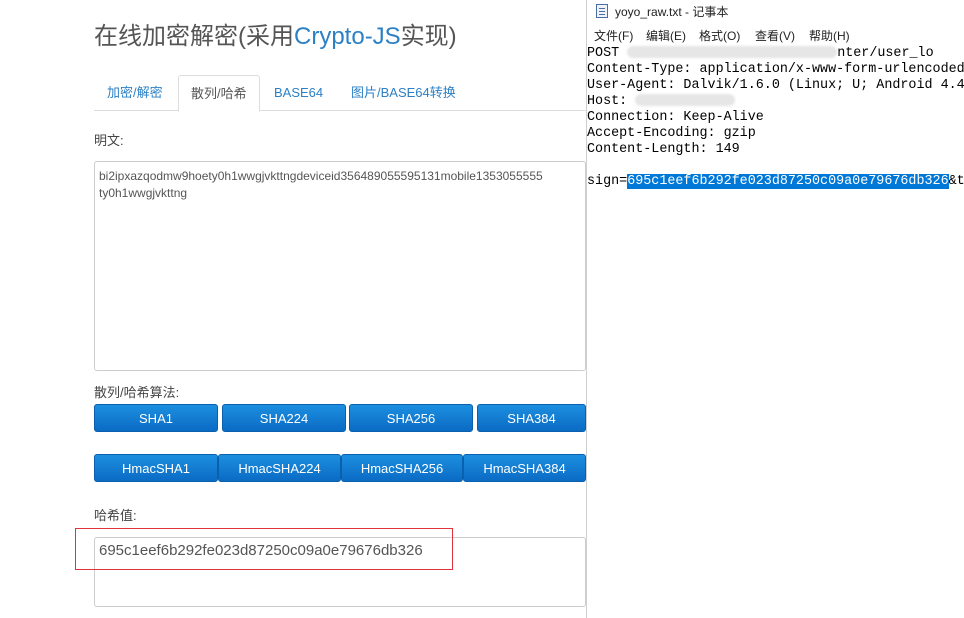 Image resolution: width=964 pixels, height=618 pixels. Describe the element at coordinates (732, 52) in the screenshot. I see `redacted-url` at that location.